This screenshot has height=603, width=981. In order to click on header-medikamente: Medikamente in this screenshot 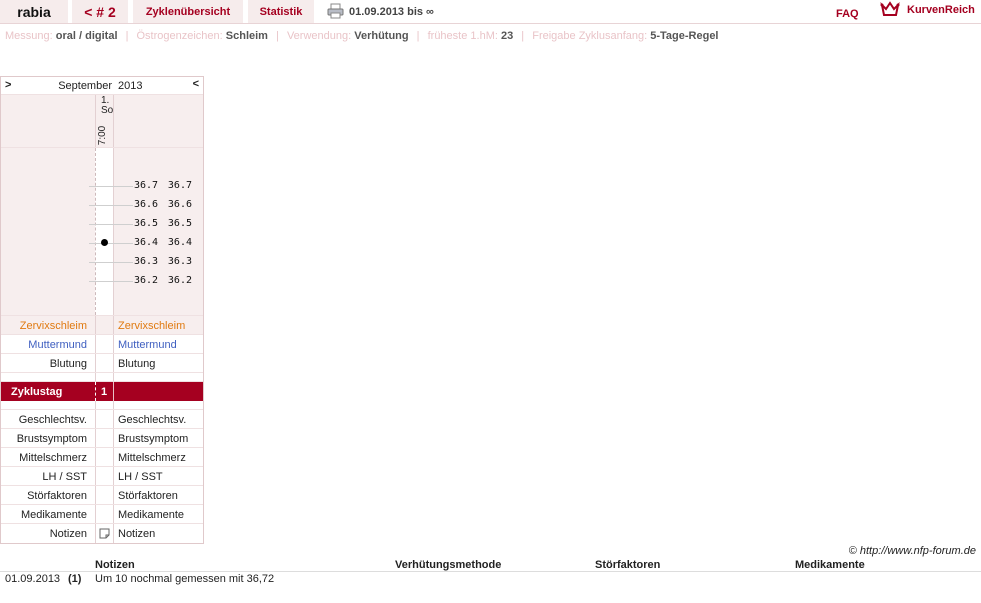, I will do `click(830, 565)`.